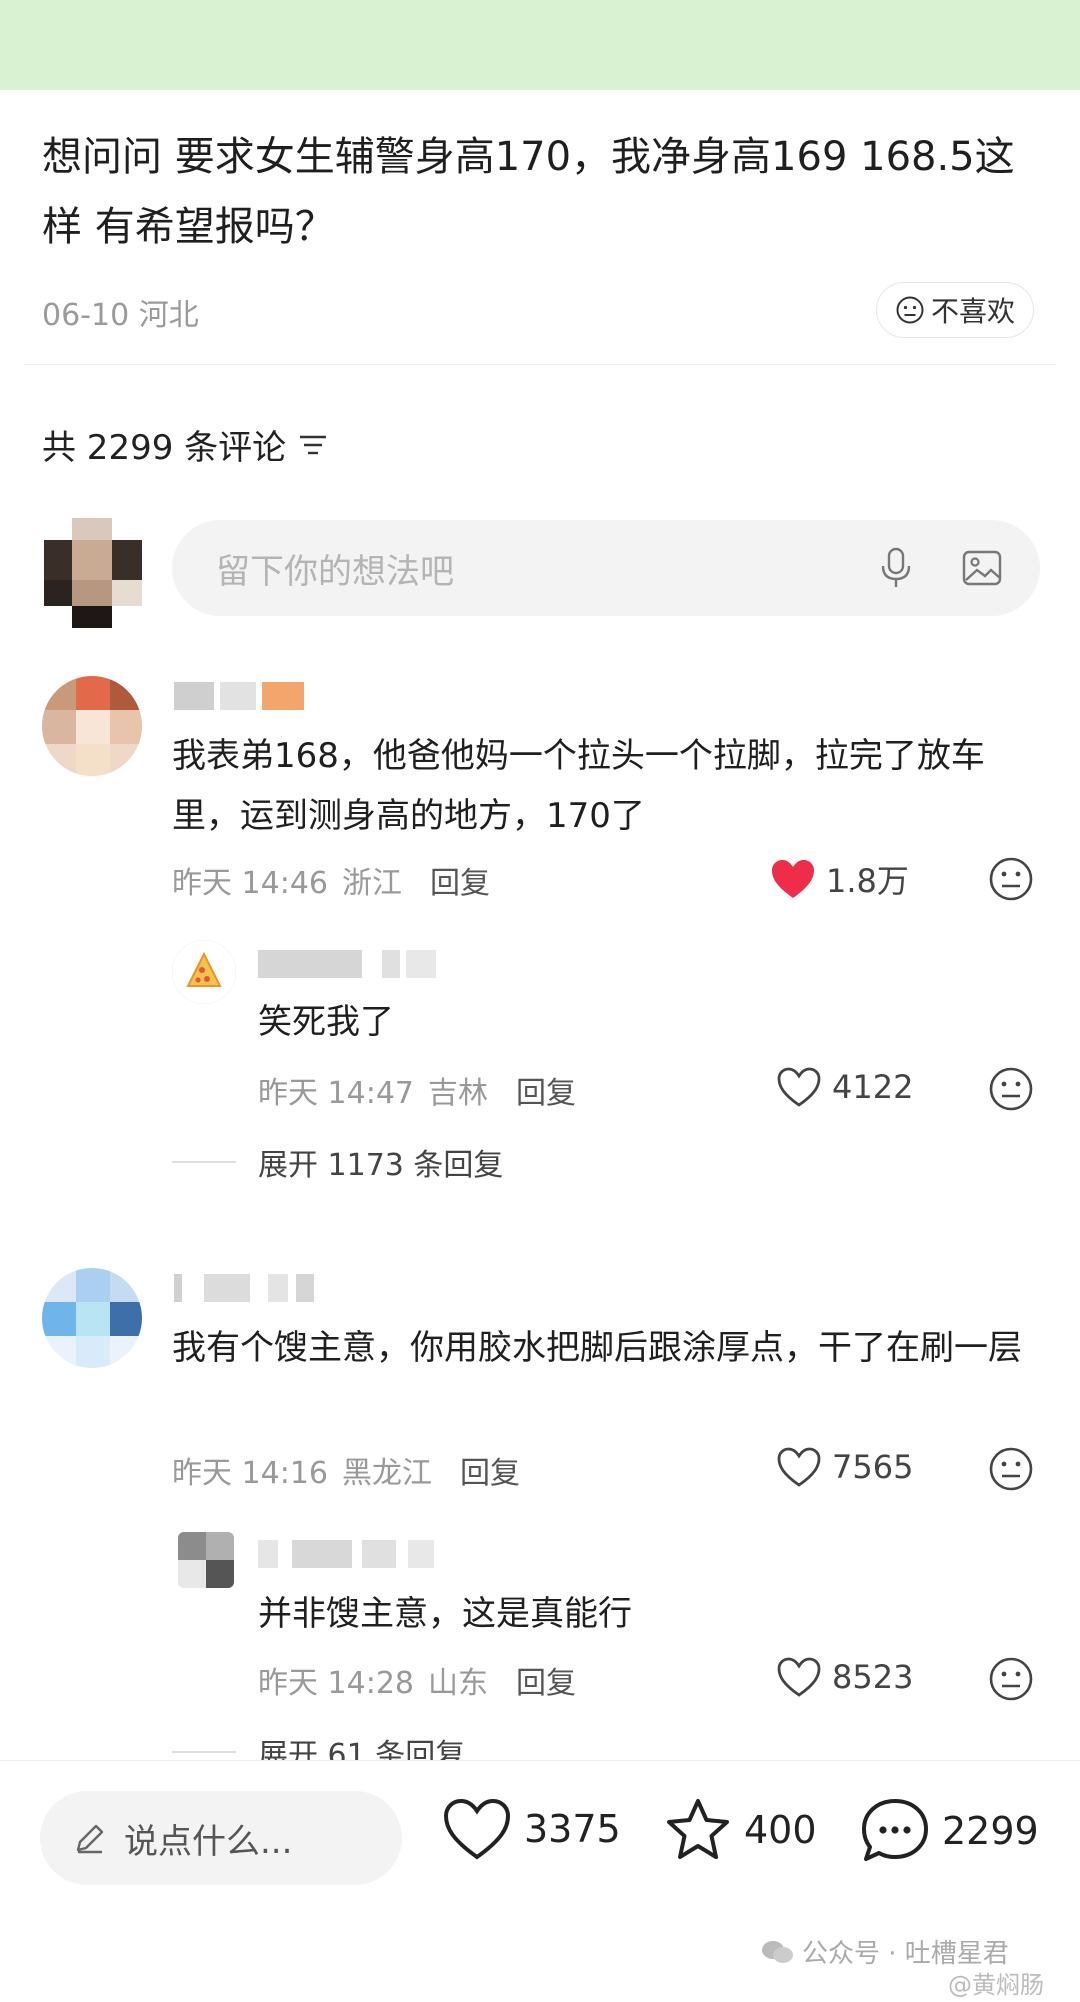  What do you see at coordinates (540, 364) in the screenshot?
I see `divider` at bounding box center [540, 364].